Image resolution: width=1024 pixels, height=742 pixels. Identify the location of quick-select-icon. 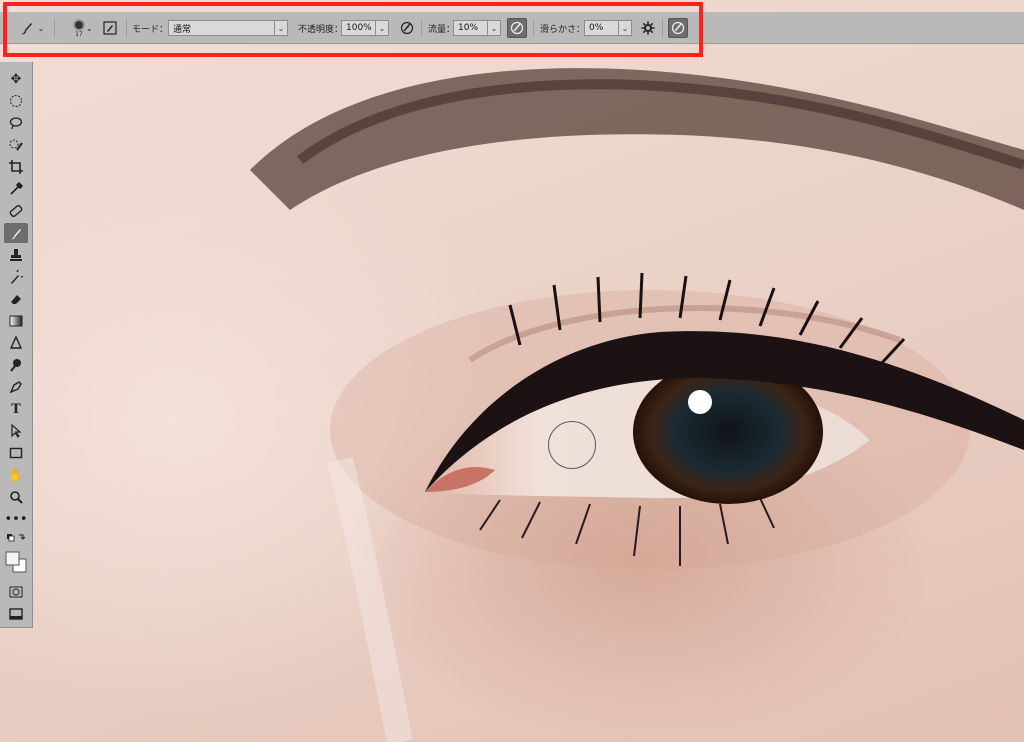
(16, 145).